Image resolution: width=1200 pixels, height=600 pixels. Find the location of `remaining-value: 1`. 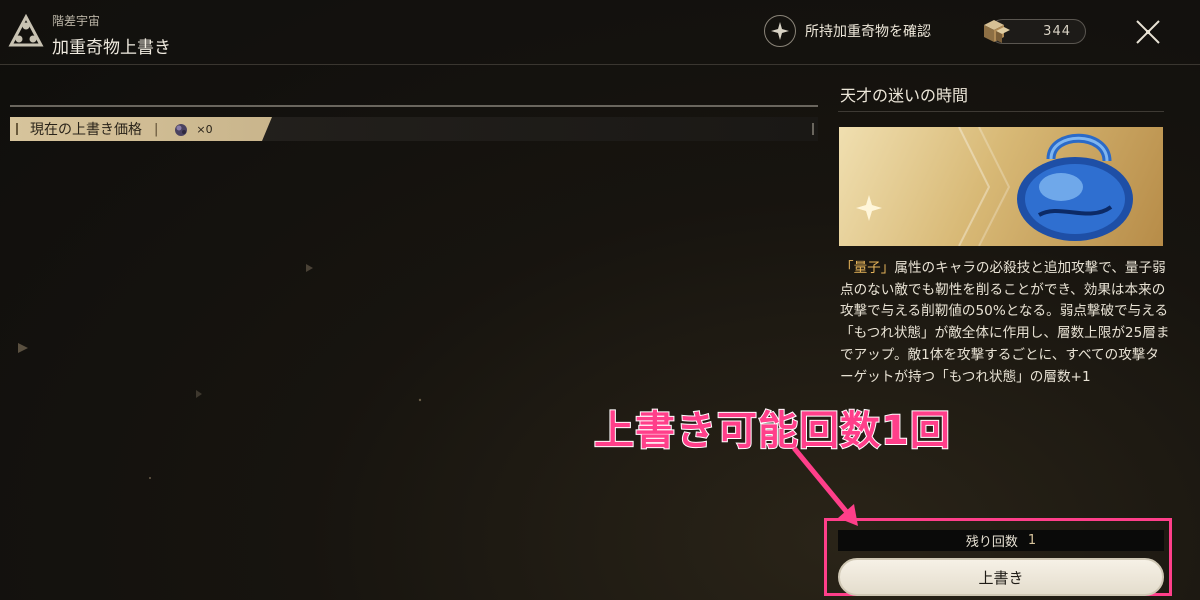

remaining-value: 1 is located at coordinates (1032, 540).